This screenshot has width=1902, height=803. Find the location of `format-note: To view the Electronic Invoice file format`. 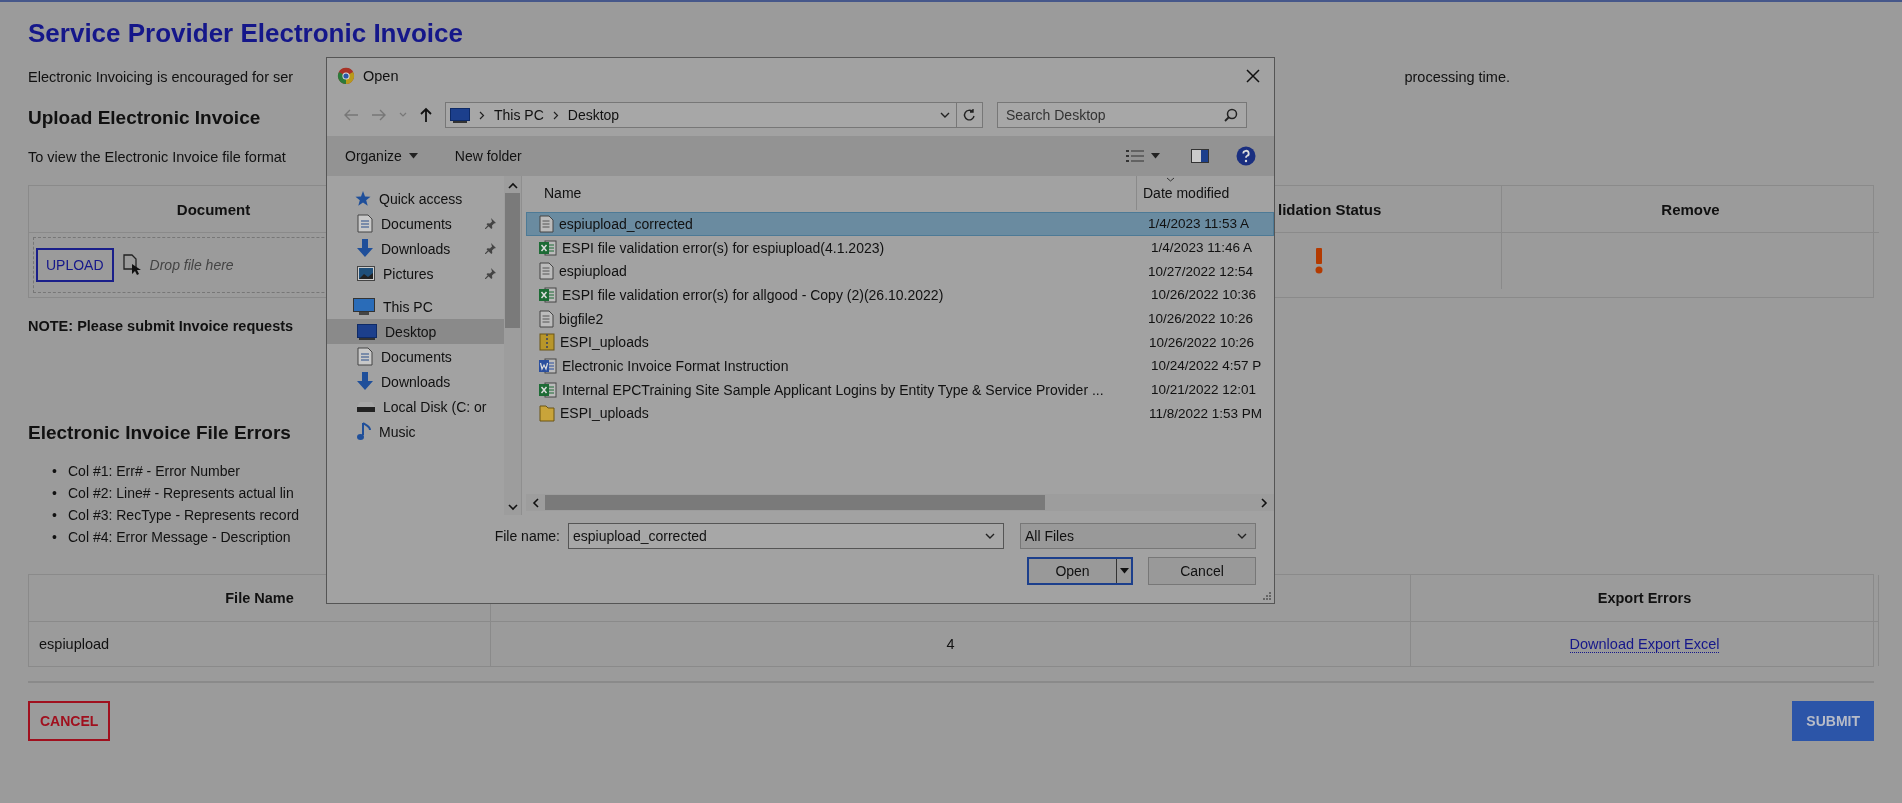

format-note: To view the Electronic Invoice file format is located at coordinates (157, 157).